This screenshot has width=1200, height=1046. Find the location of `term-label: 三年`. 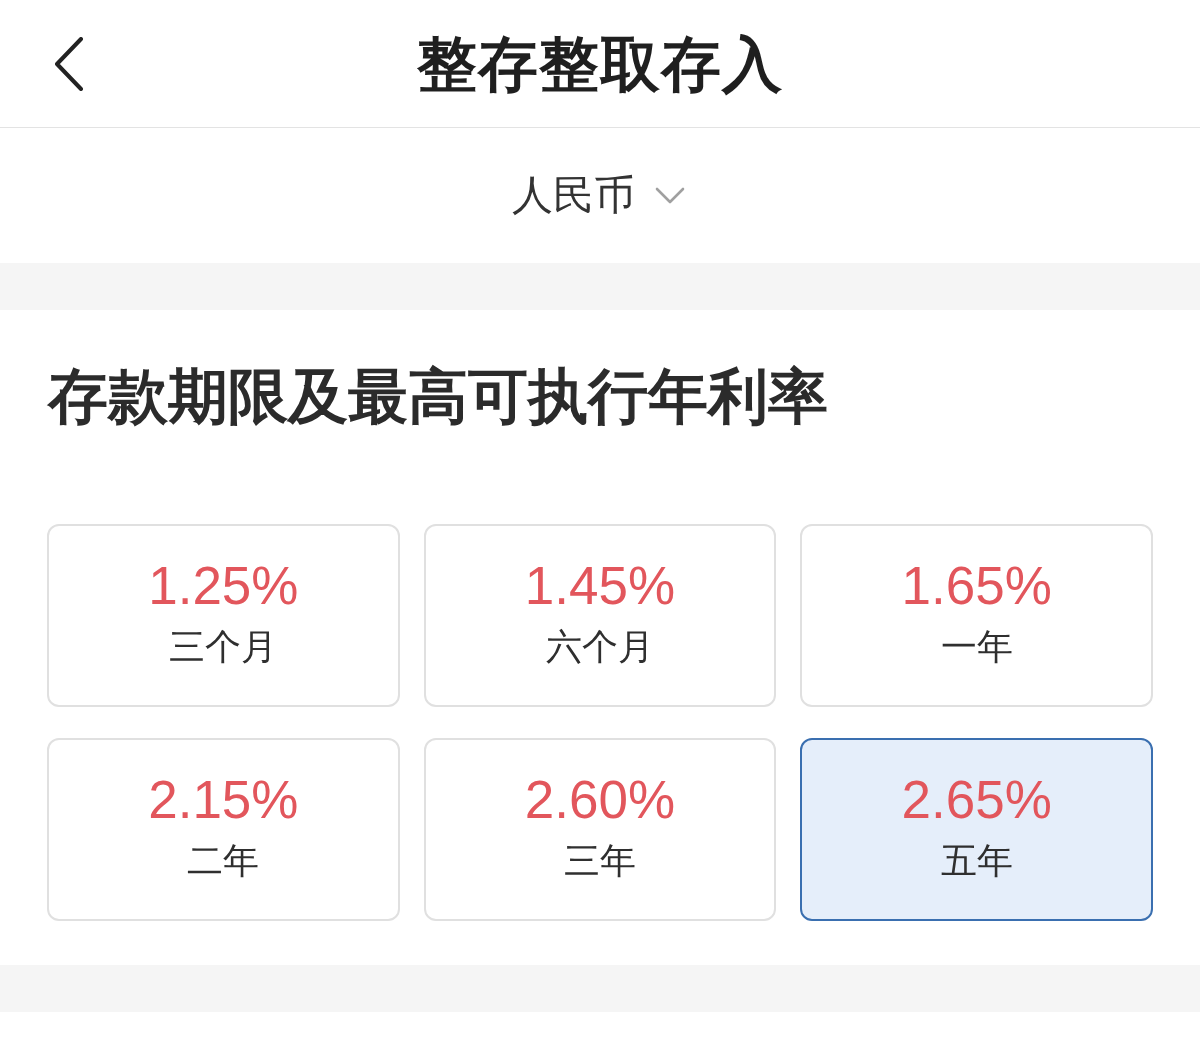

term-label: 三年 is located at coordinates (600, 861).